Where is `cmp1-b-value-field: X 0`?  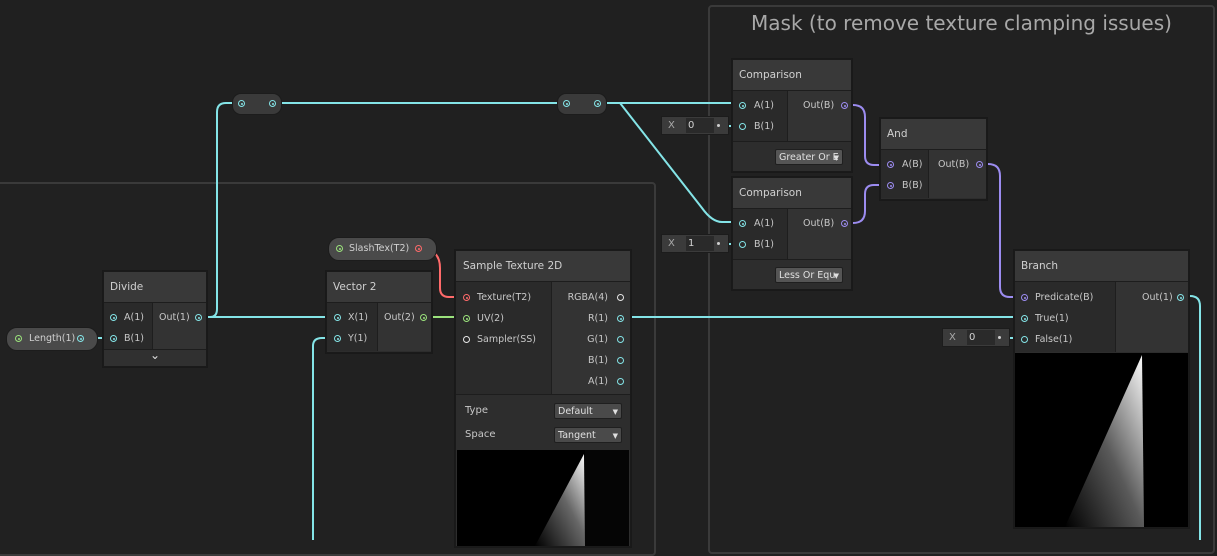 cmp1-b-value-field: X 0 is located at coordinates (695, 125).